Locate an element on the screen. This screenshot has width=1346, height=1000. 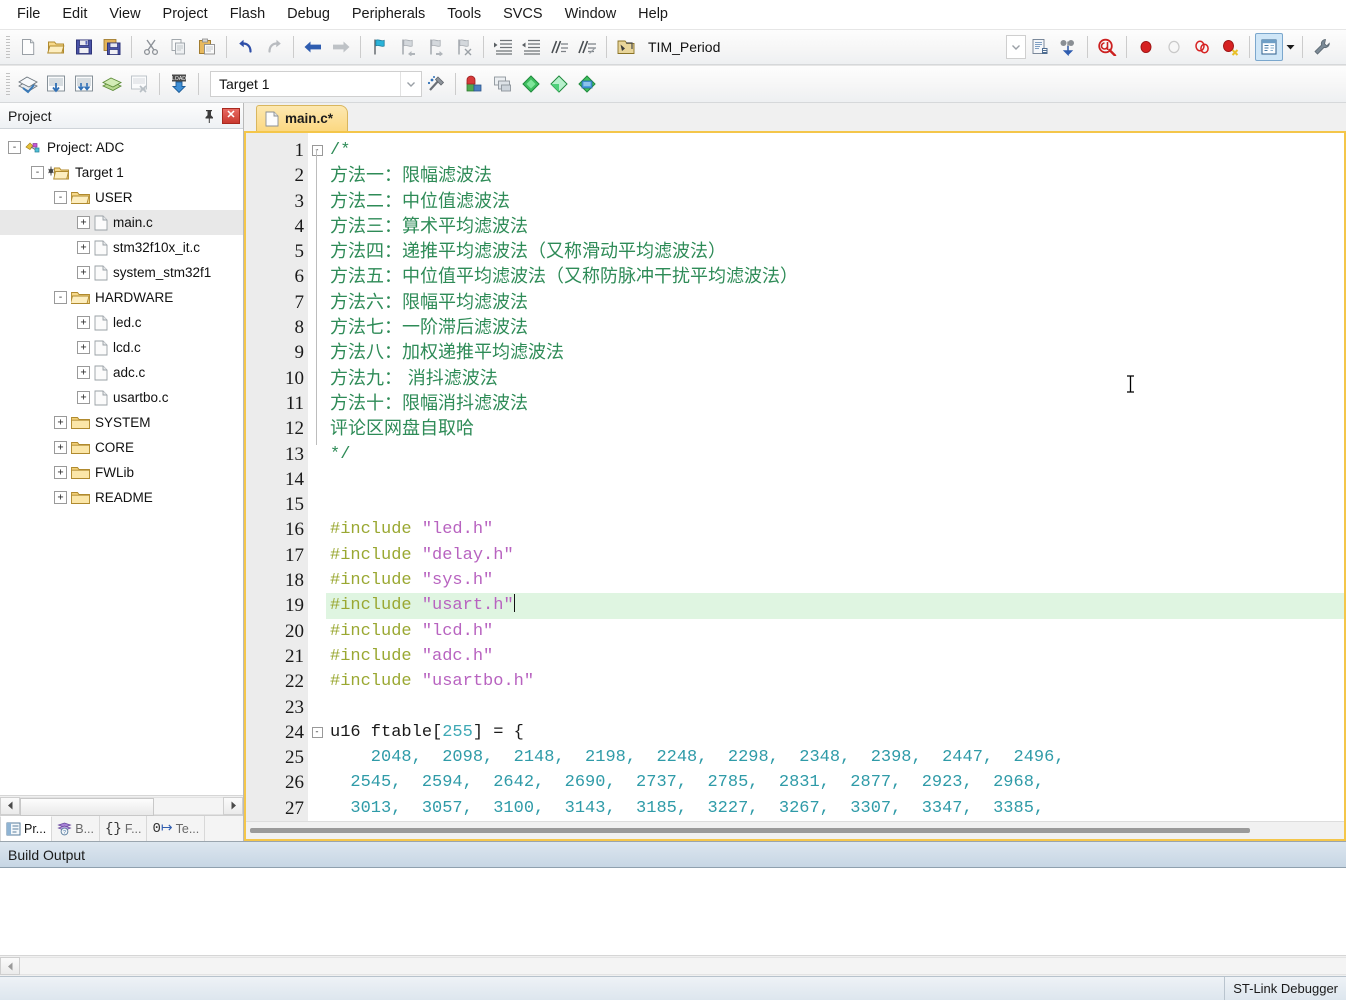
code-line: 评论区网盘自取哈 is located at coordinates (835, 428).